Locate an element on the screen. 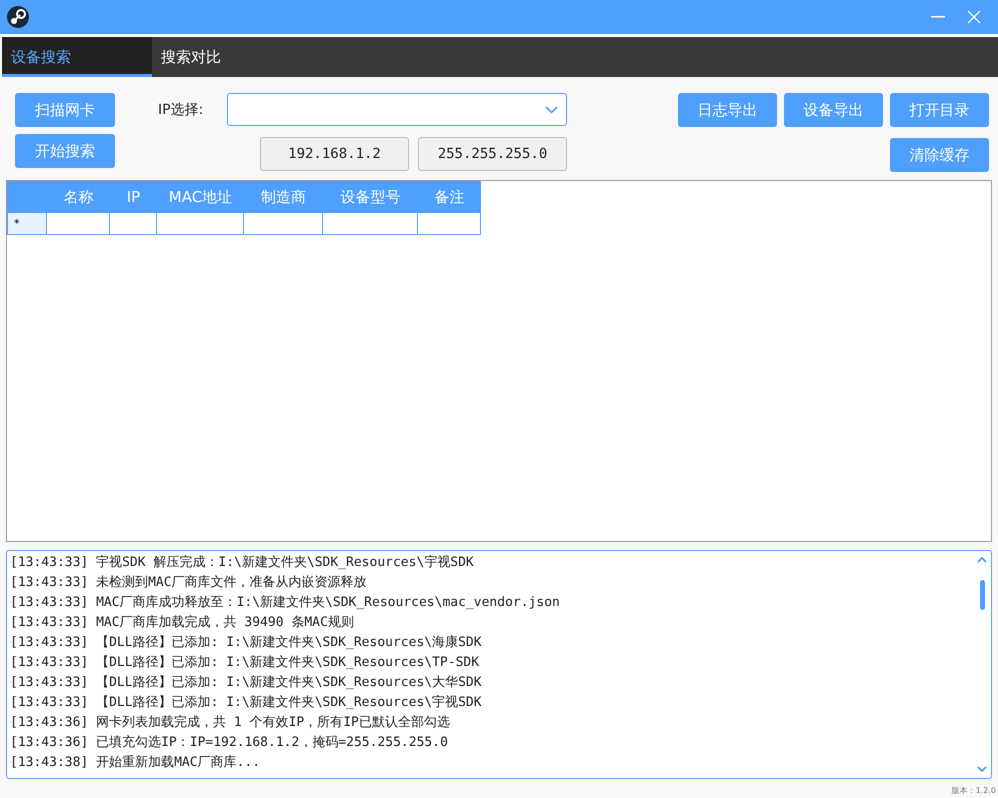  column-header: 名称 is located at coordinates (78, 197).